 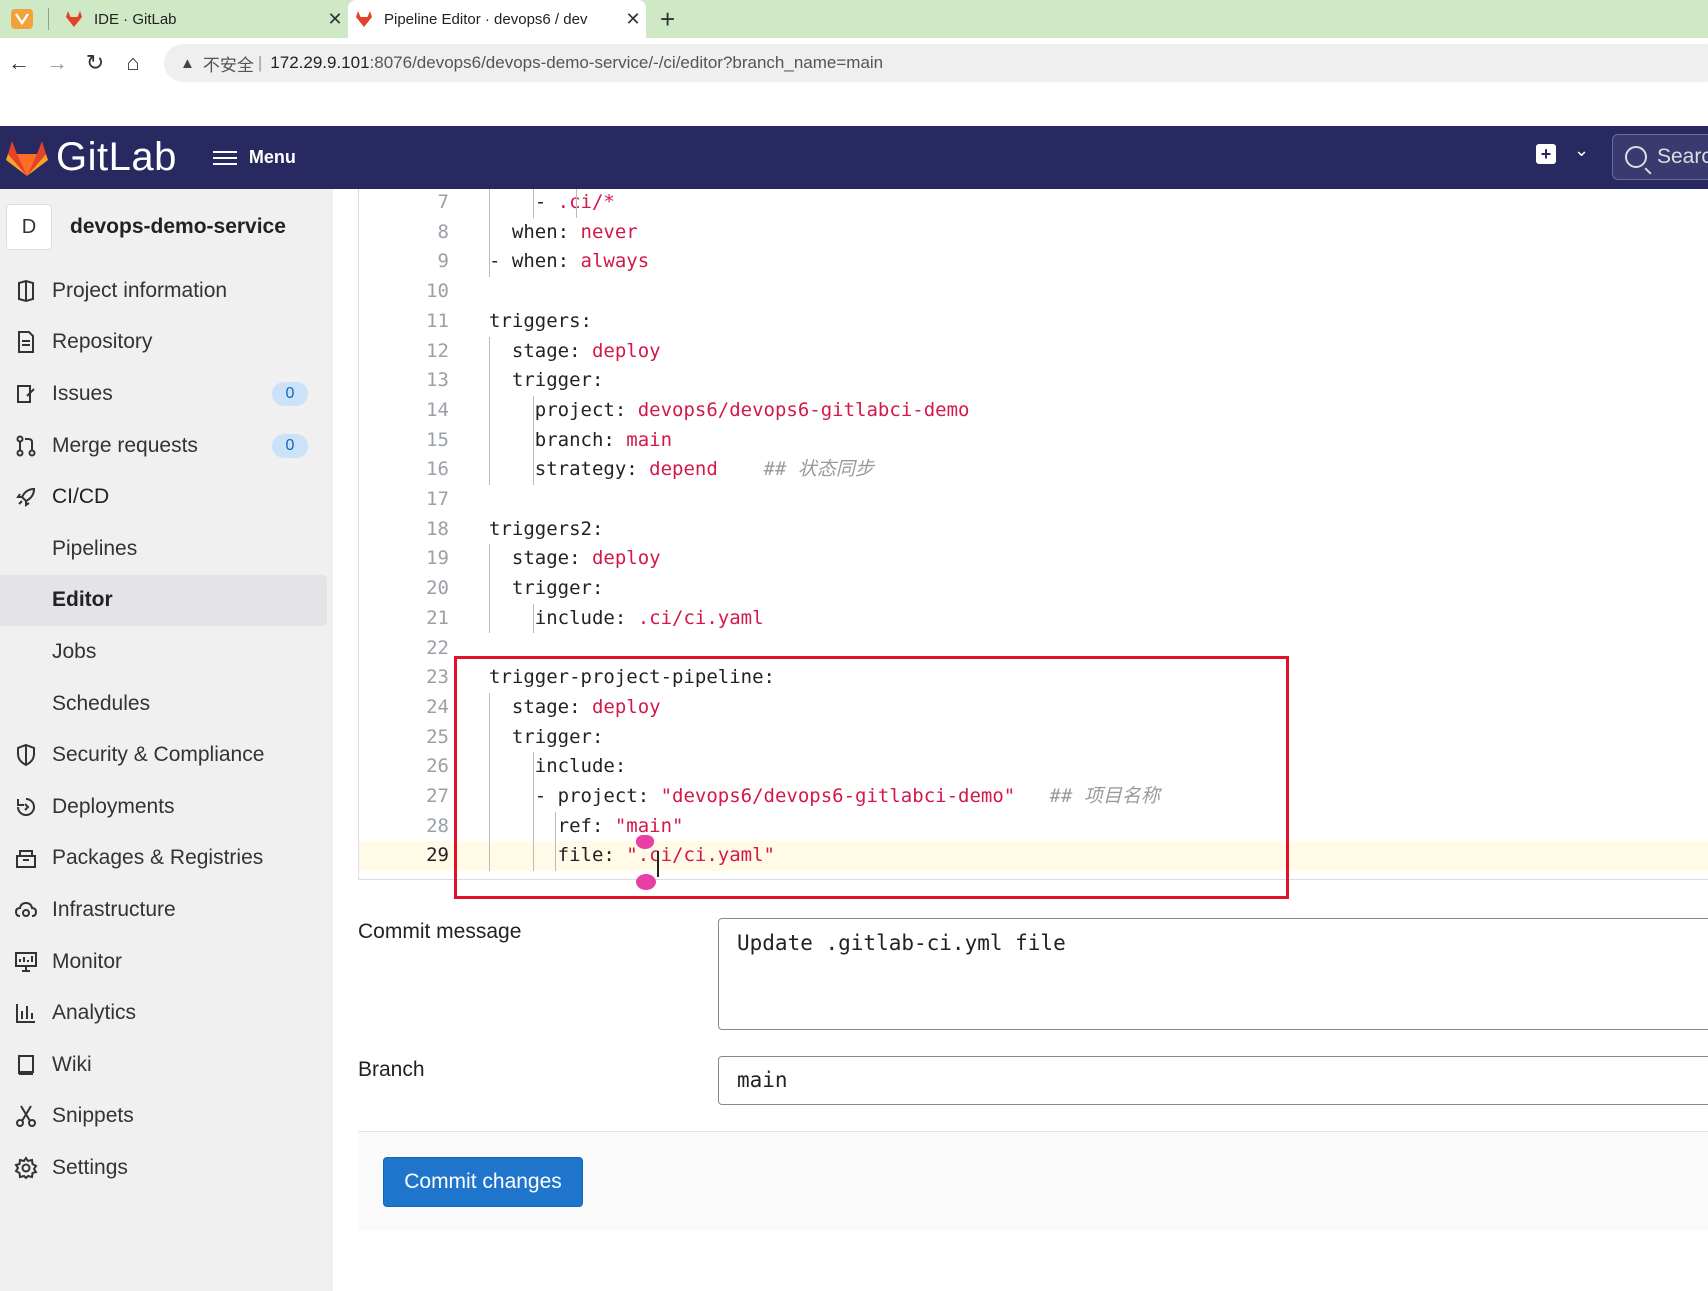 I want to click on gitlab-logo: GitLab, so click(x=91, y=157).